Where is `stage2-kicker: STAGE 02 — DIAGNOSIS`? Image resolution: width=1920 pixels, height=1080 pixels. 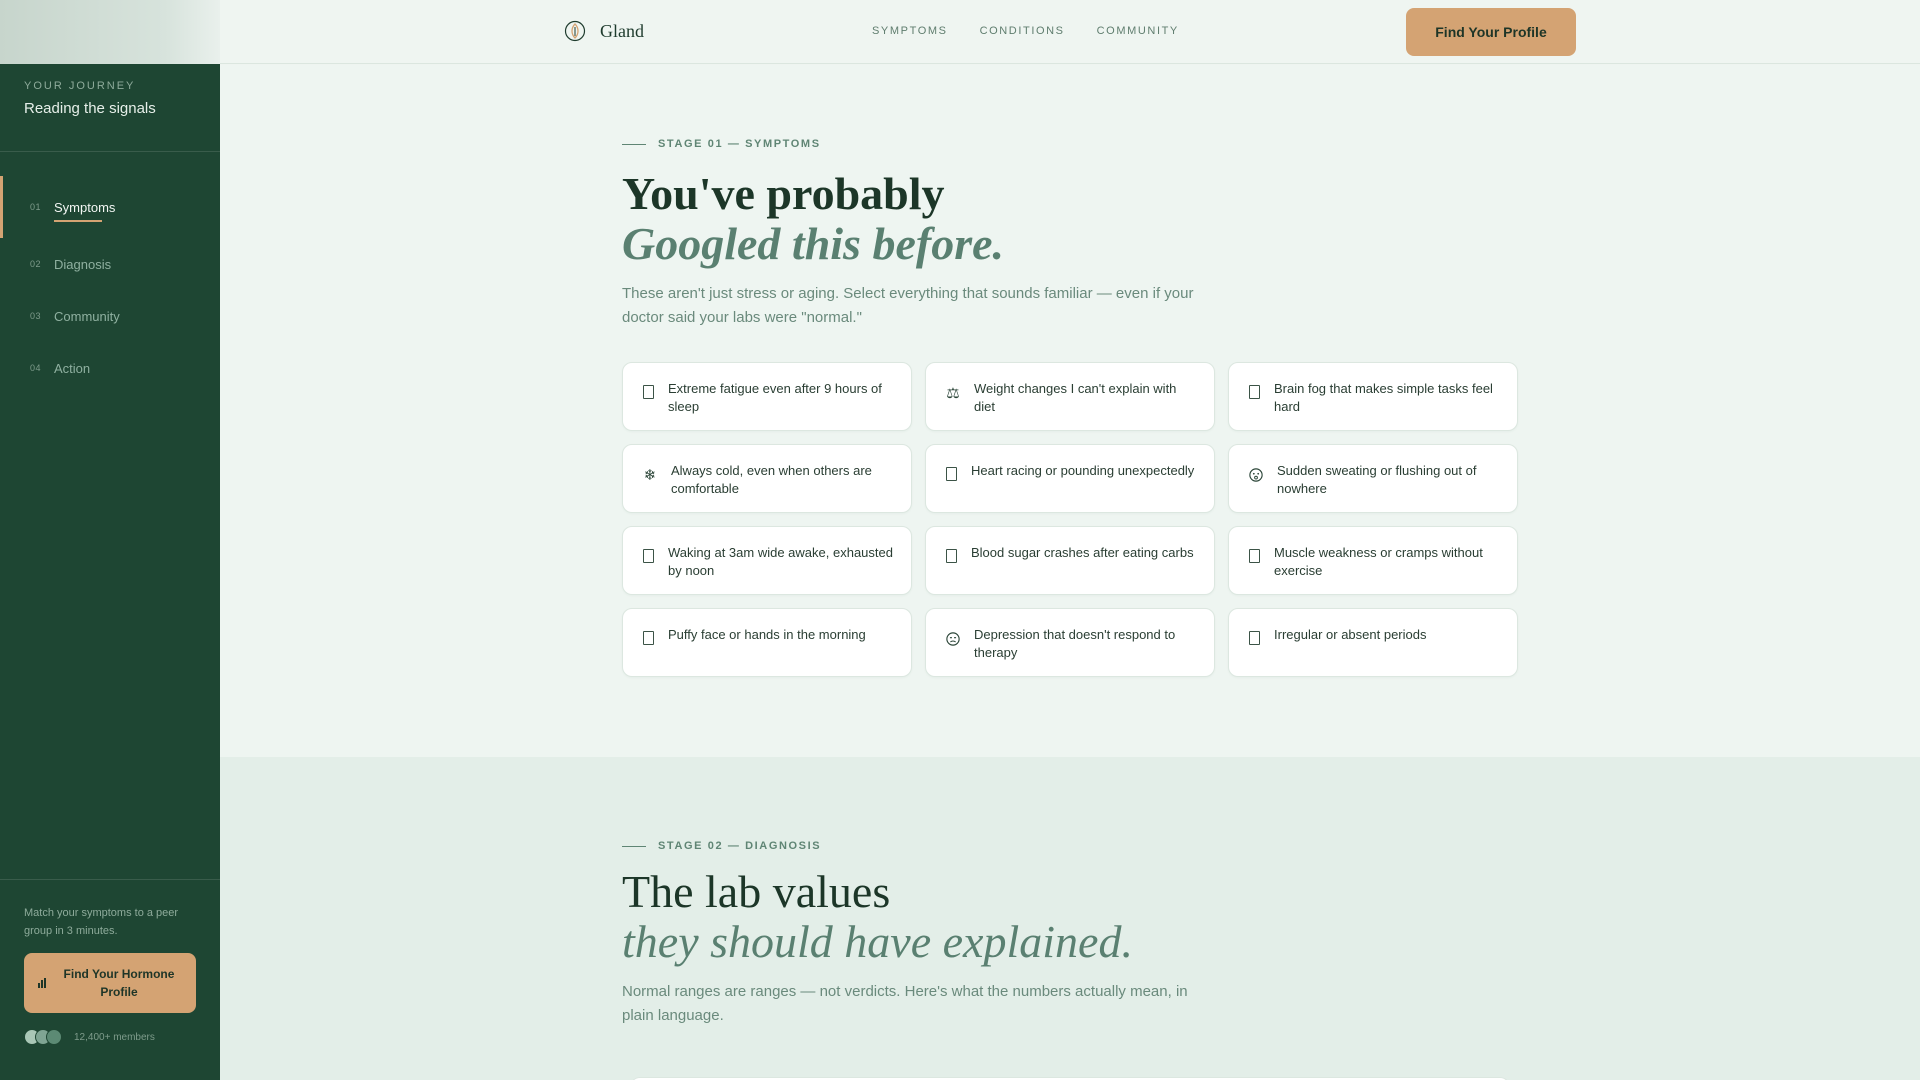 stage2-kicker: STAGE 02 — DIAGNOSIS is located at coordinates (721, 846).